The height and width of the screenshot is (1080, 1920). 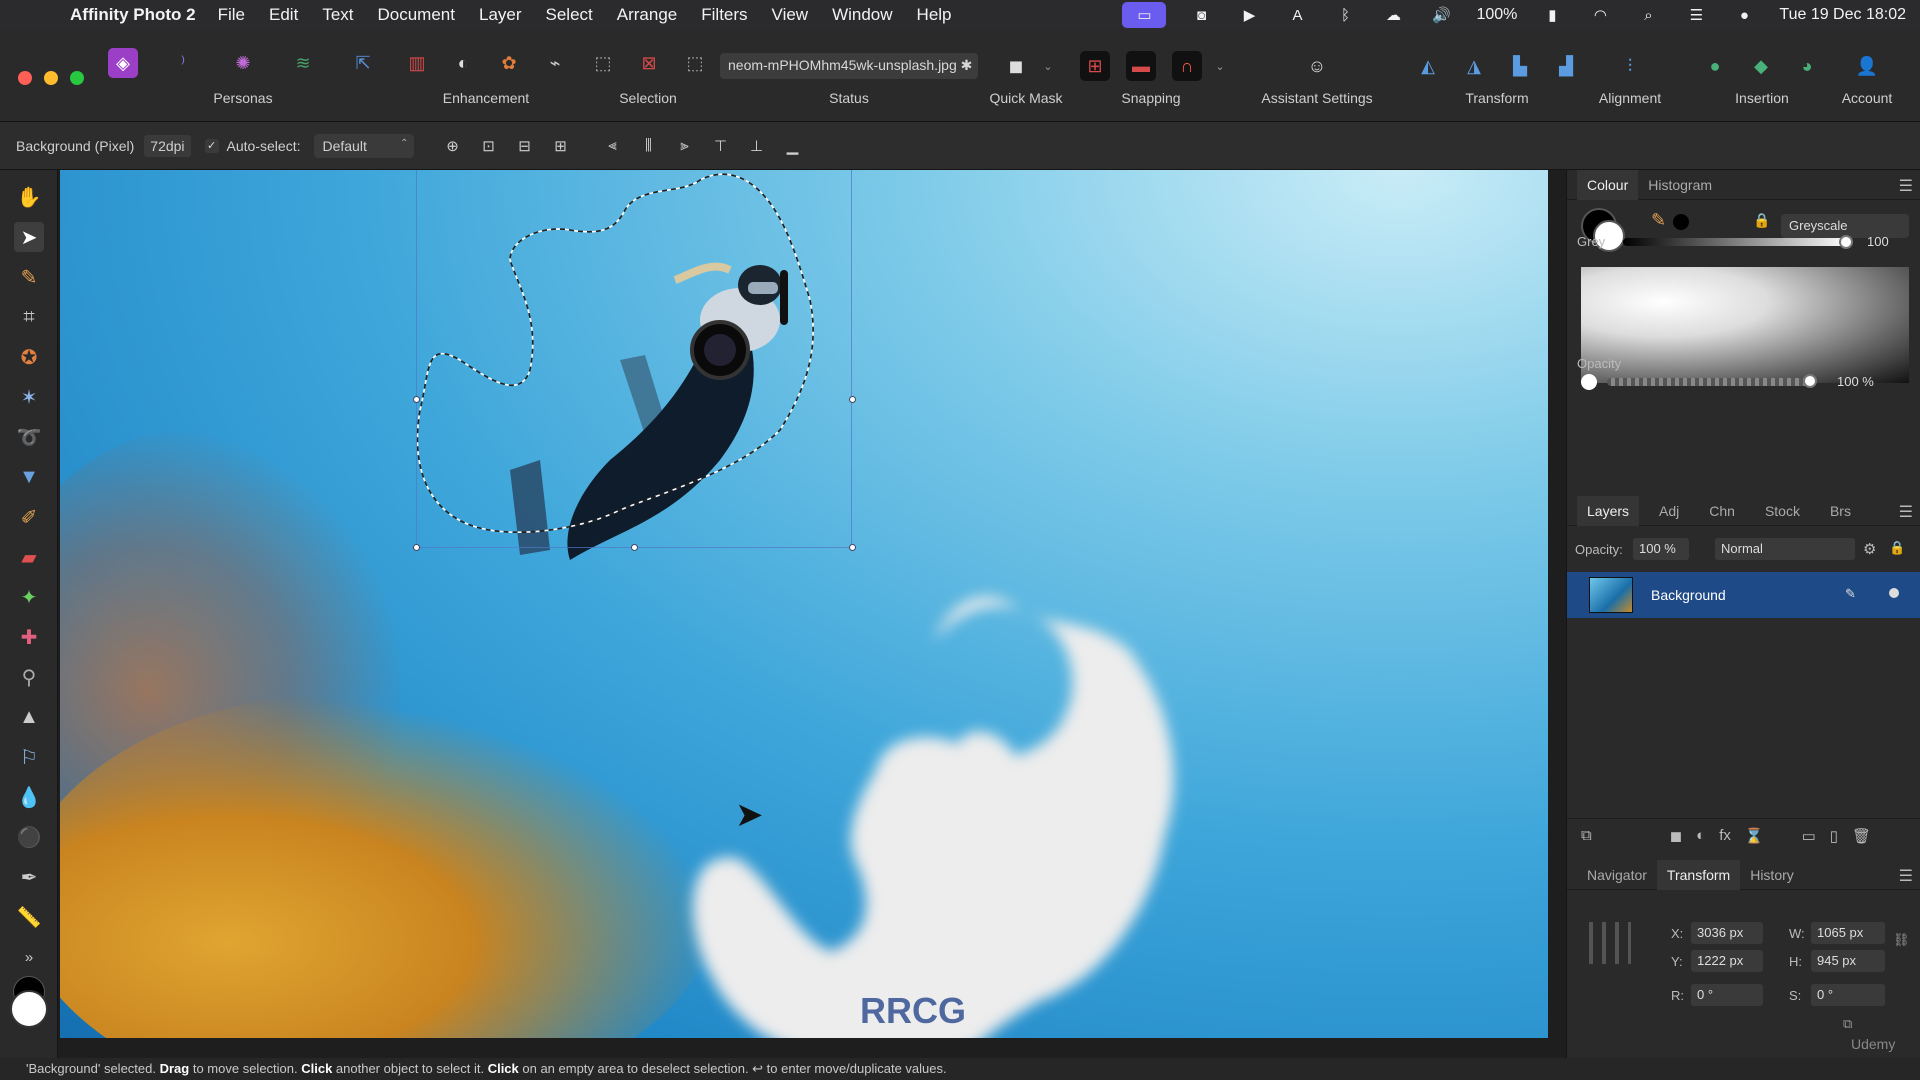 What do you see at coordinates (452, 146) in the screenshot?
I see `transform-origin-icon: ⊕` at bounding box center [452, 146].